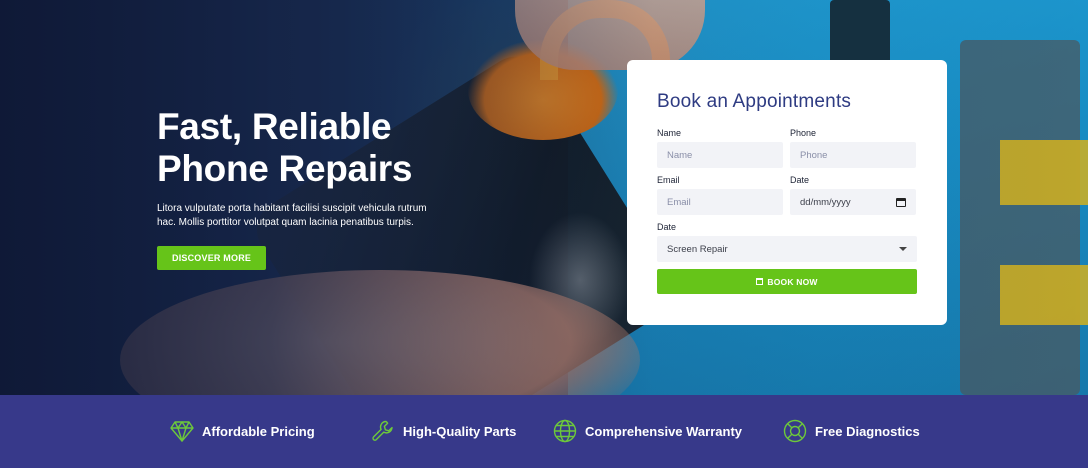 The image size is (1088, 468). Describe the element at coordinates (853, 155) in the screenshot. I see `phone-input: Phone` at that location.